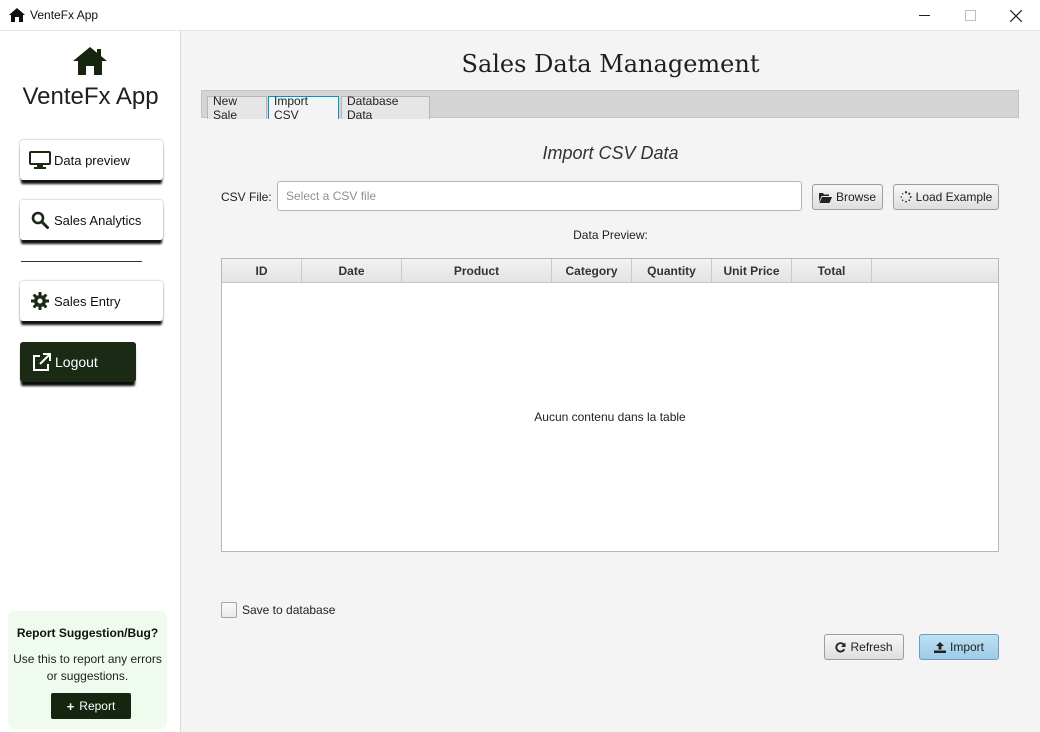 The height and width of the screenshot is (732, 1040). What do you see at coordinates (70, 706) in the screenshot?
I see `plus-icon: +` at bounding box center [70, 706].